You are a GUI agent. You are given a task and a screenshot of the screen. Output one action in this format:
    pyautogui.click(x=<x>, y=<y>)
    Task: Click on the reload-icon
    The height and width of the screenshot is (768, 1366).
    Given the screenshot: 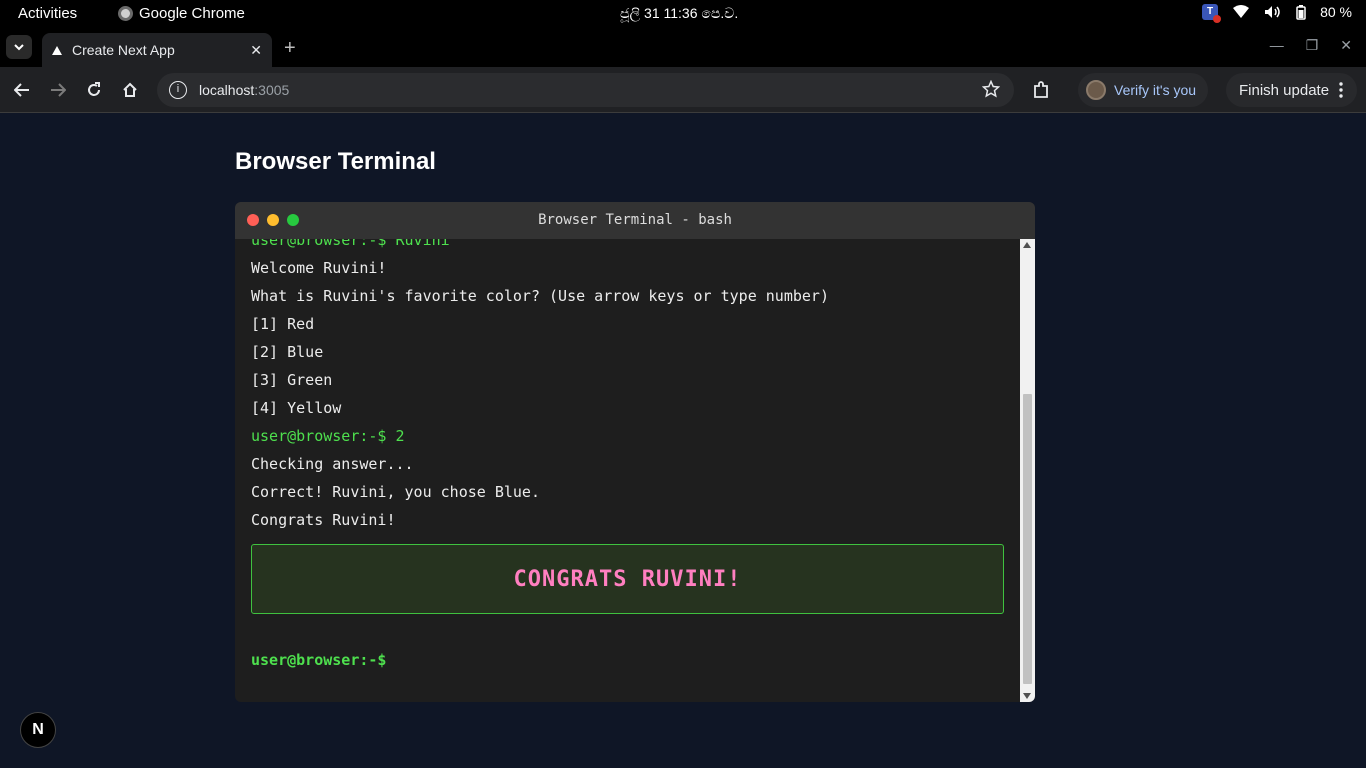 What is the action you would take?
    pyautogui.click(x=94, y=89)
    